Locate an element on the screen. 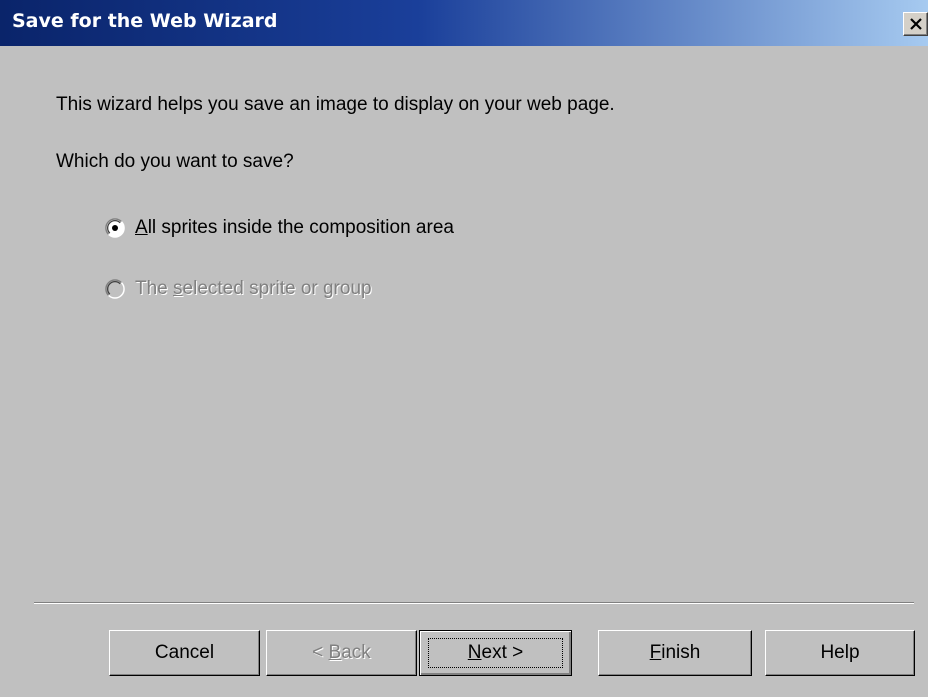  question-text: Which do you want to save? is located at coordinates (175, 161).